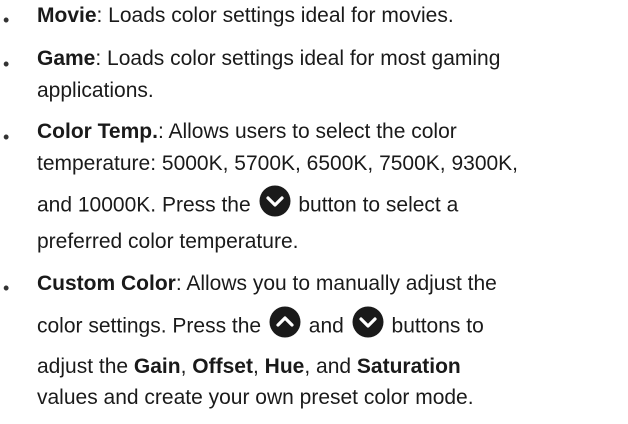 The image size is (628, 424). I want to click on desc-custom-color-text2c: buttons to, so click(437, 326).